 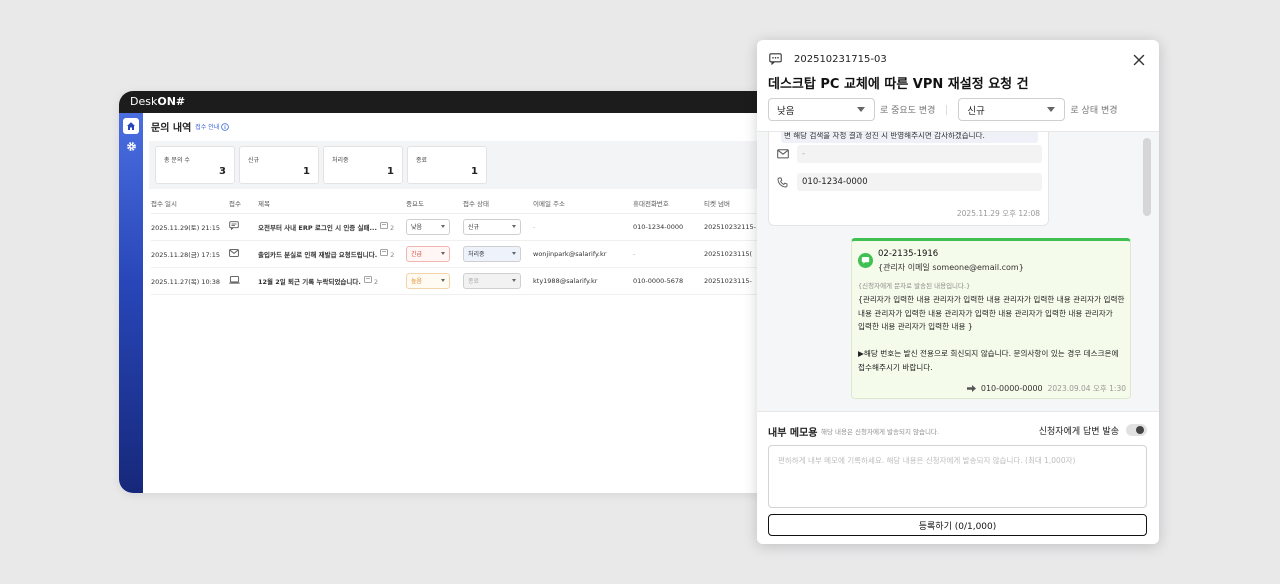 I want to click on column-header: 중요도, so click(x=434, y=203).